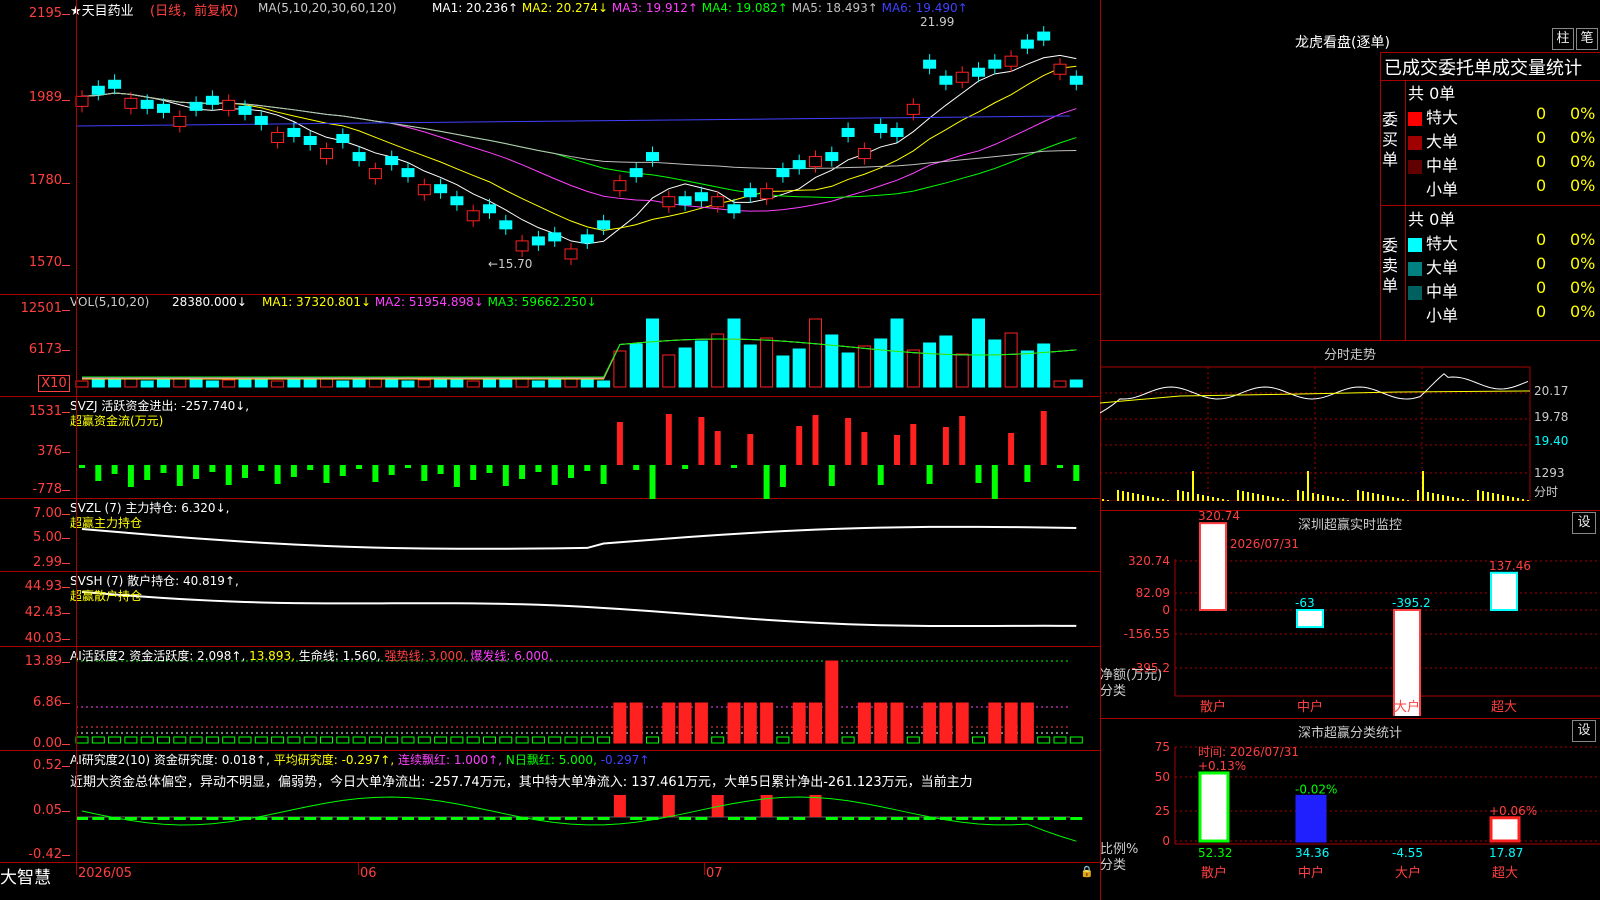  What do you see at coordinates (1390, 265) in the screenshot?
I see `side-label: 委卖单` at bounding box center [1390, 265].